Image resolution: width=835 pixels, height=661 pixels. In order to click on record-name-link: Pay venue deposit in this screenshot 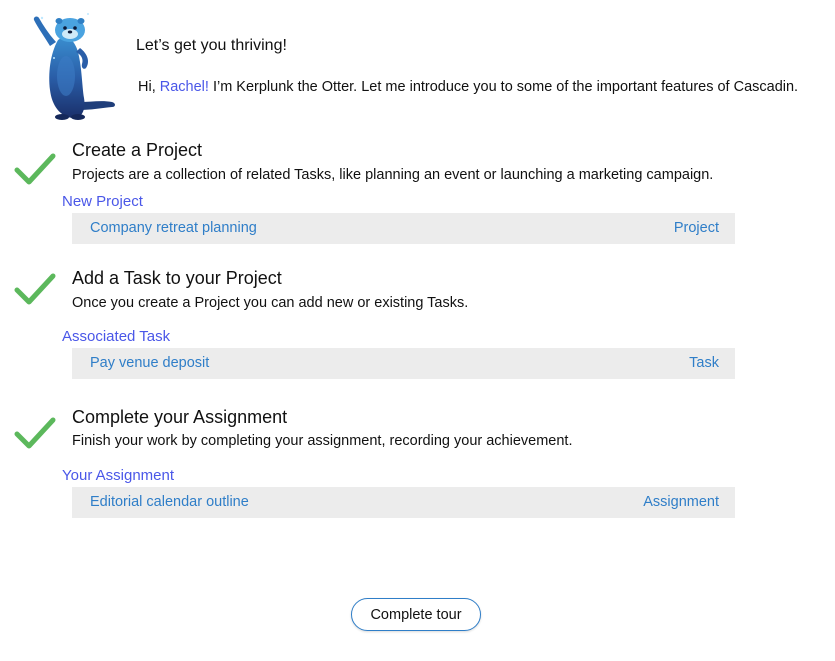, I will do `click(149, 363)`.